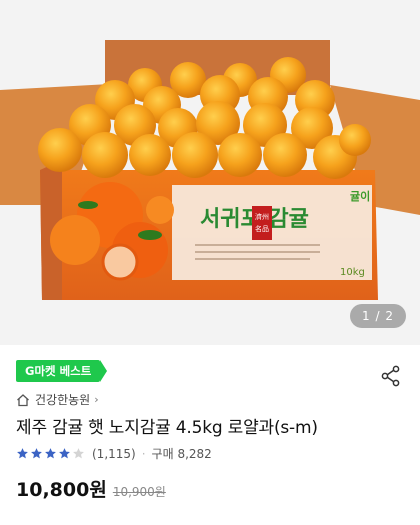 Image resolution: width=420 pixels, height=525 pixels. What do you see at coordinates (139, 492) in the screenshot?
I see `original-price: 10,900원` at bounding box center [139, 492].